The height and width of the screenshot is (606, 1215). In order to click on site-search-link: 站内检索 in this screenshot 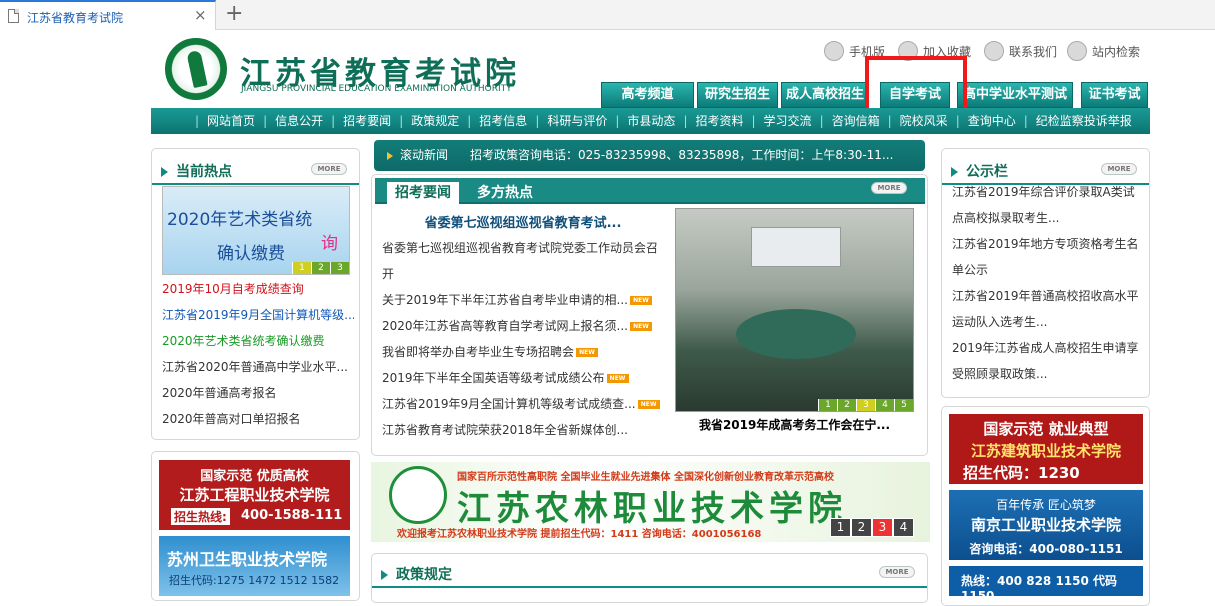, I will do `click(1103, 51)`.